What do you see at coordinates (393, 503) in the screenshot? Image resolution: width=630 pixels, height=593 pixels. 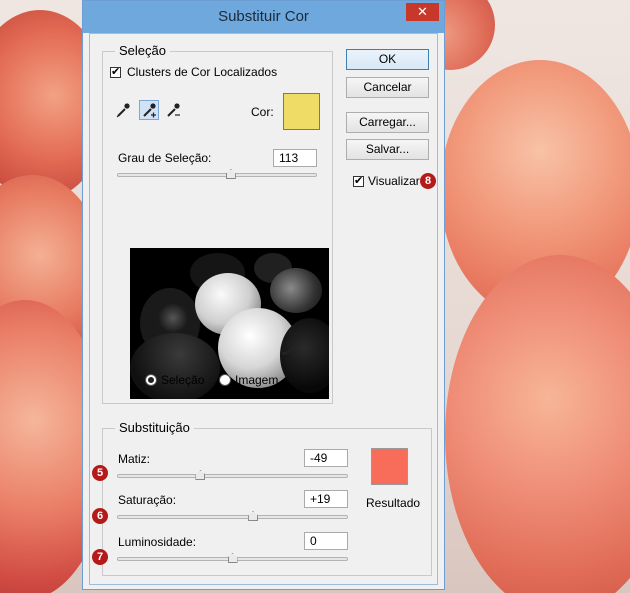 I see `result-label: Resultado` at bounding box center [393, 503].